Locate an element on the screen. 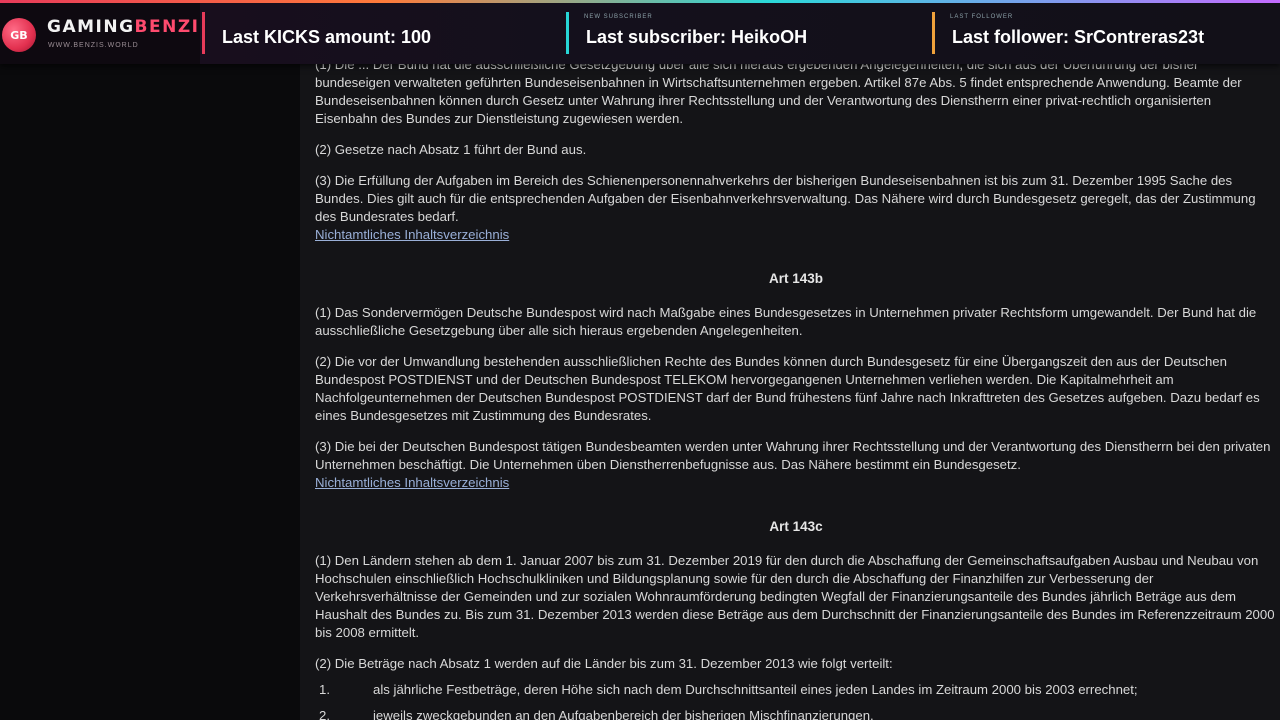 The height and width of the screenshot is (720, 1280). stat-last-subscriber: NEW SUBSCRIBER Last subscriber: HeikoOH is located at coordinates (746, 33).